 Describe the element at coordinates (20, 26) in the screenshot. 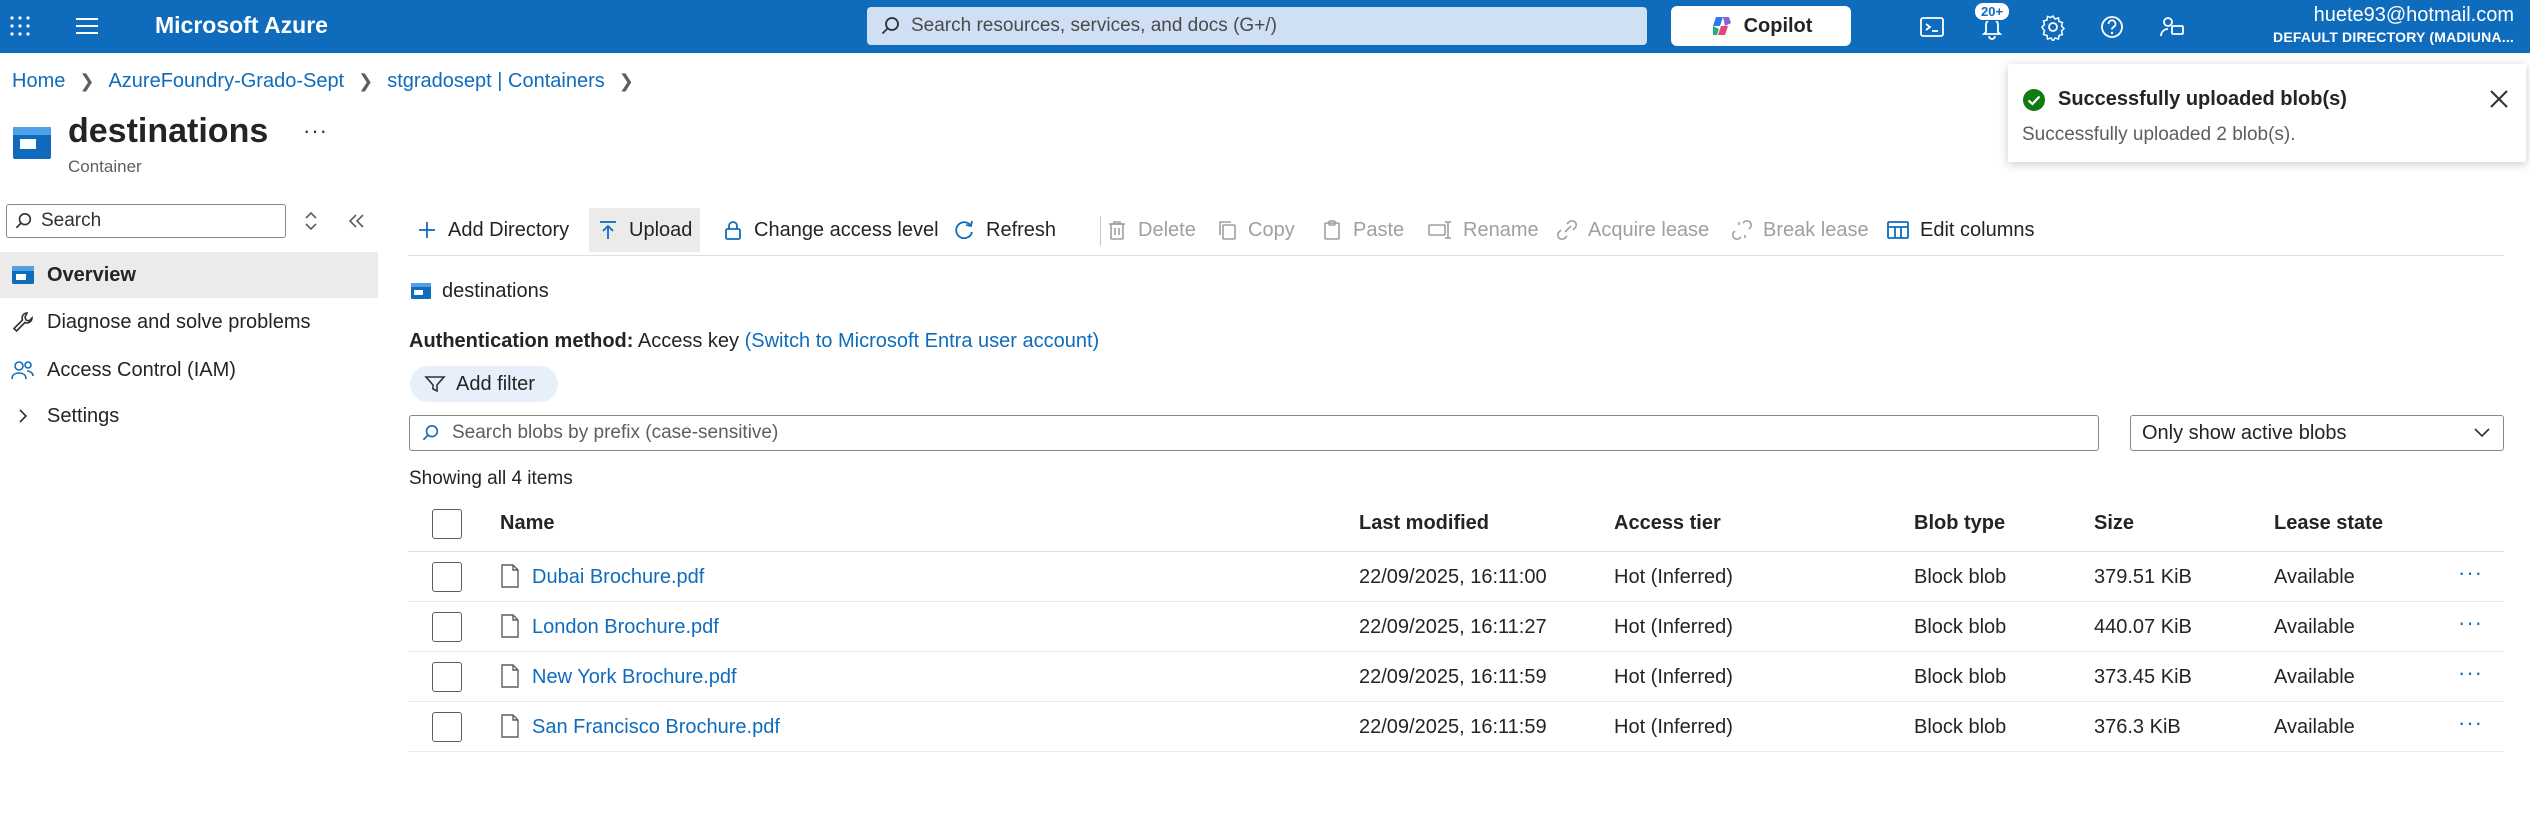

I see `app-launcher-icon` at that location.